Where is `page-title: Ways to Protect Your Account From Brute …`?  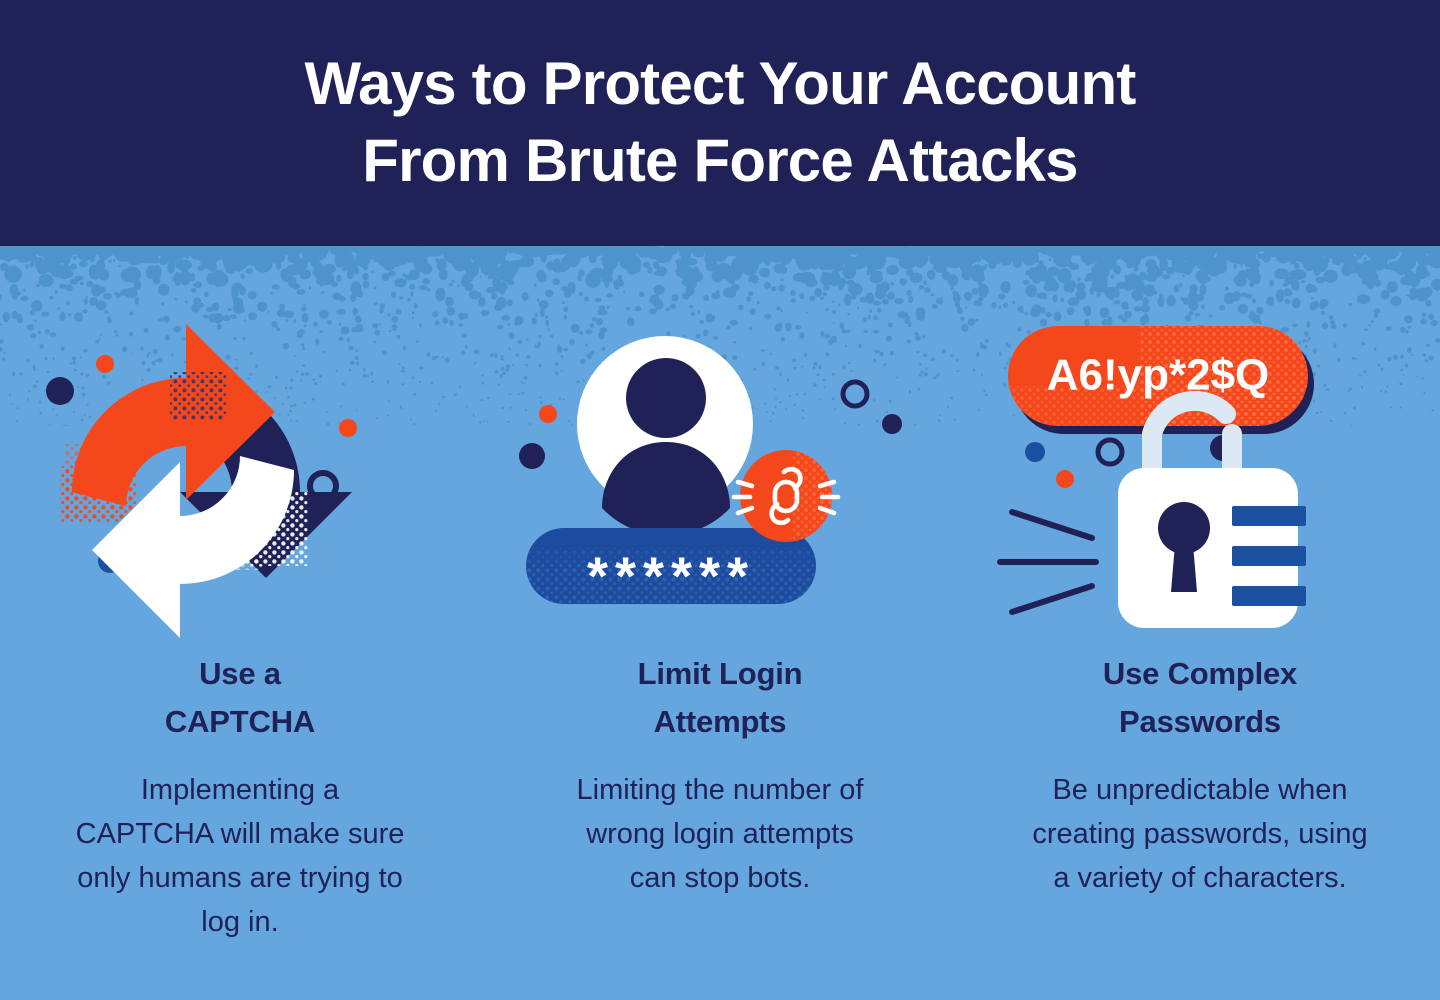 page-title: Ways to Protect Your Account From Brute … is located at coordinates (720, 123).